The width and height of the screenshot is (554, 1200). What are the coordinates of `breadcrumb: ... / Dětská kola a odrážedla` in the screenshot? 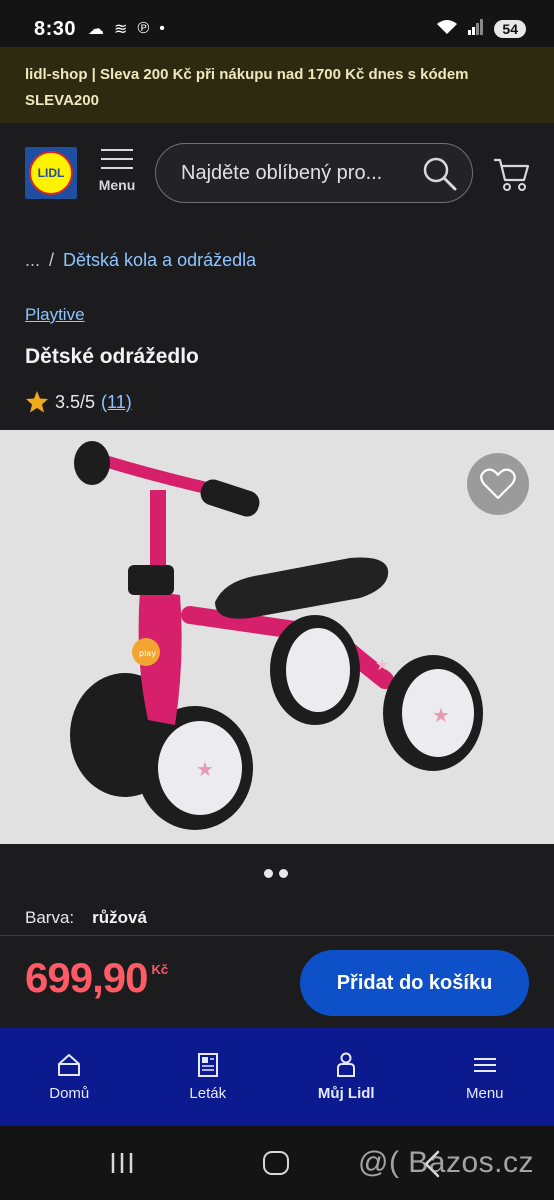 It's located at (140, 260).